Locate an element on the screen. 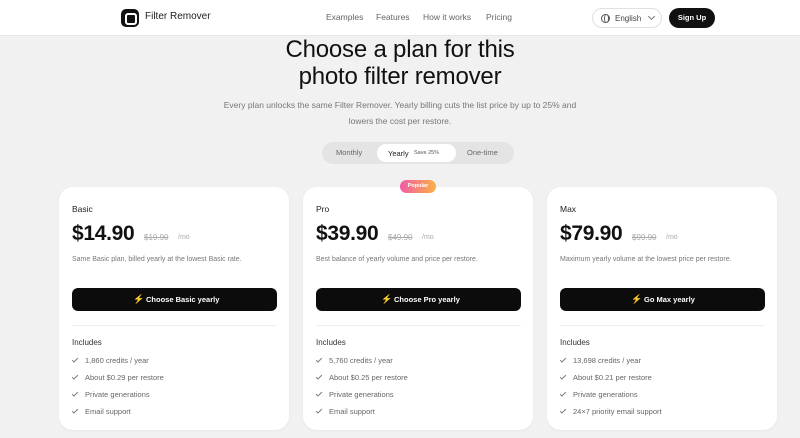 The height and width of the screenshot is (438, 800). choose-pro-yearly-button: ⚡ Choose Pro yearly is located at coordinates (418, 299).